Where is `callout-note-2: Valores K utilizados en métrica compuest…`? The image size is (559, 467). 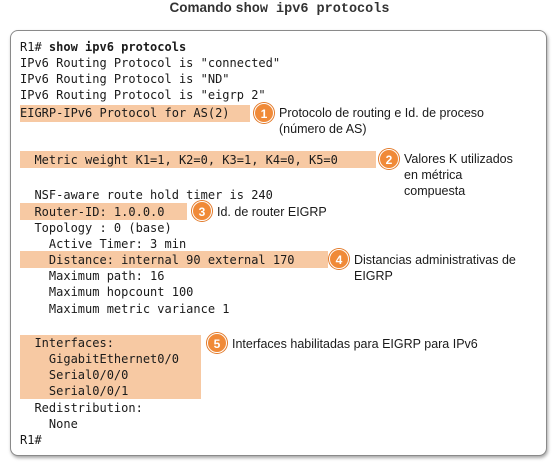 callout-note-2: Valores K utilizados en métrica compuest… is located at coordinates (458, 175).